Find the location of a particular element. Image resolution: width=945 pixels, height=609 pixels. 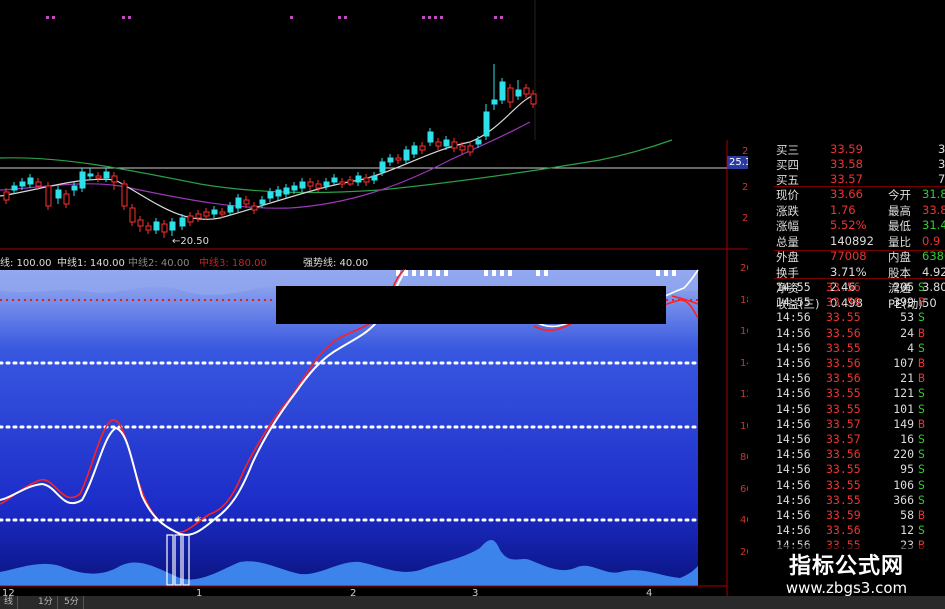

order-level-label: 买四 is located at coordinates (787, 165).